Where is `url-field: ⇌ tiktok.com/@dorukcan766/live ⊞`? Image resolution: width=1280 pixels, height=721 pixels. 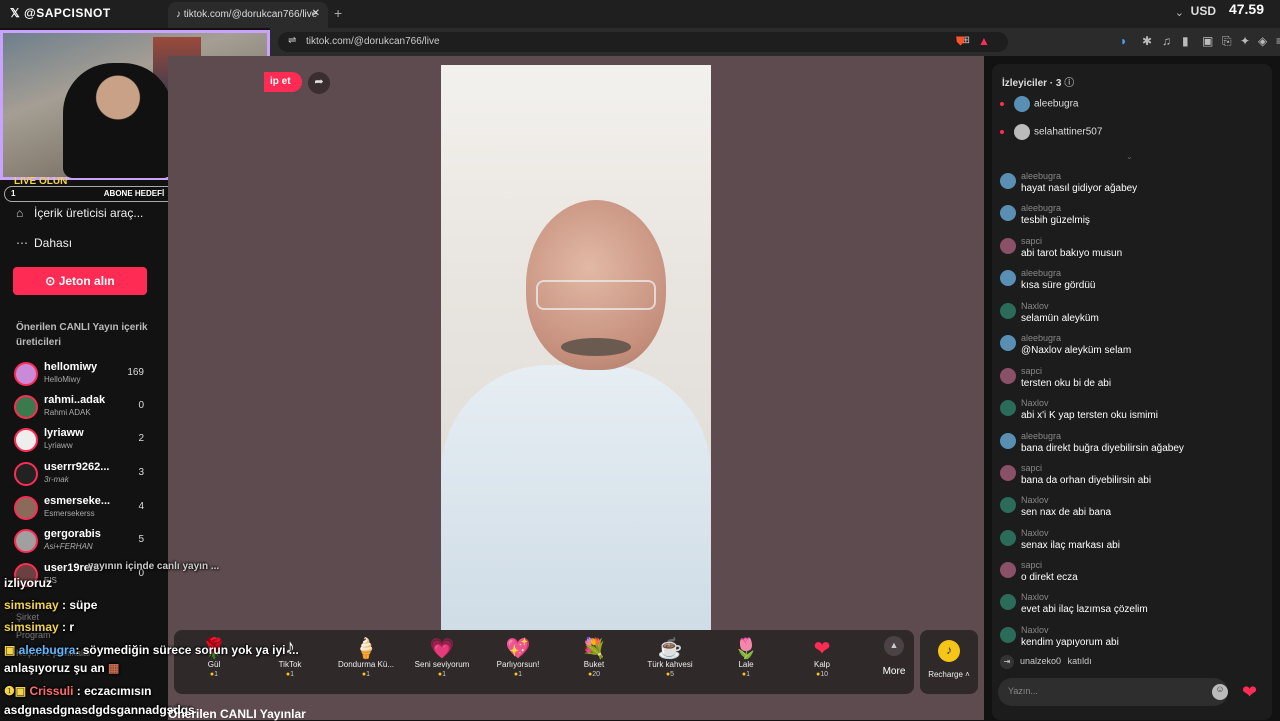
url-field: ⇌ tiktok.com/@dorukcan766/live ⊞ is located at coordinates (643, 42).